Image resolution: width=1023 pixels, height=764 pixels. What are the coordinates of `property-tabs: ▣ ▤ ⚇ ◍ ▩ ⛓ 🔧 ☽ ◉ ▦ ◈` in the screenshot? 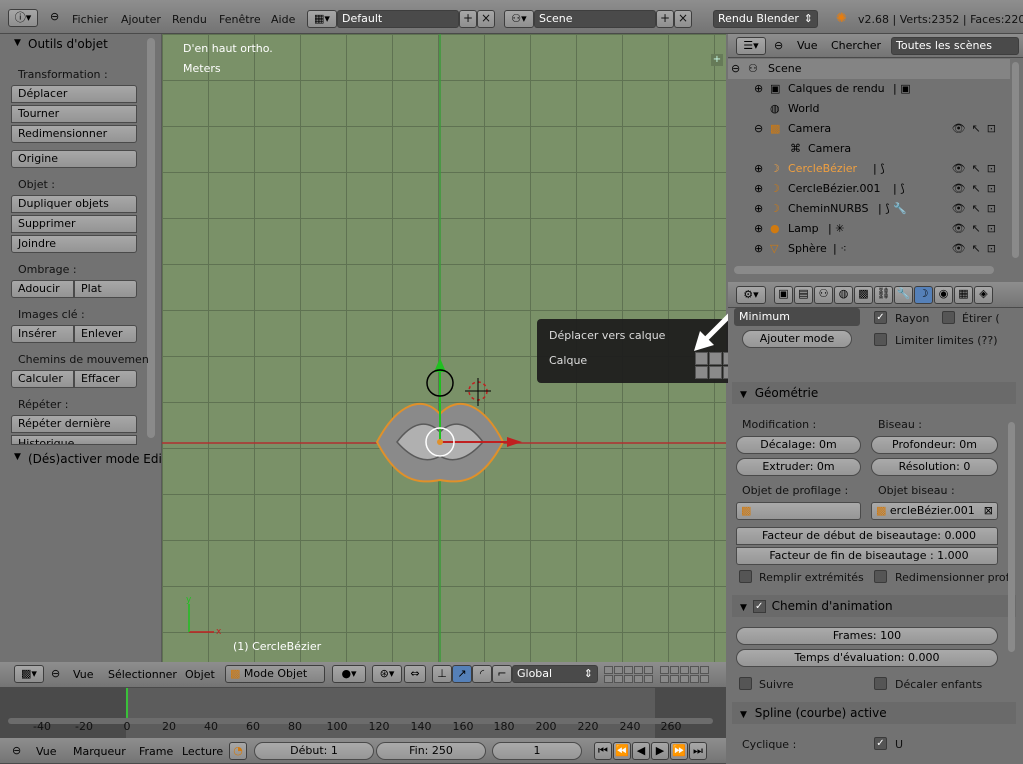 It's located at (884, 295).